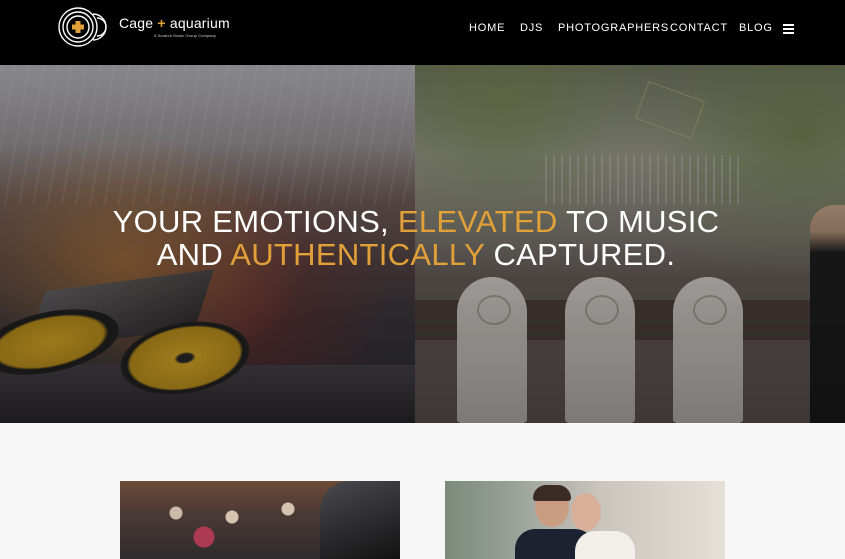  What do you see at coordinates (487, 28) in the screenshot?
I see `nav-home: HOME` at bounding box center [487, 28].